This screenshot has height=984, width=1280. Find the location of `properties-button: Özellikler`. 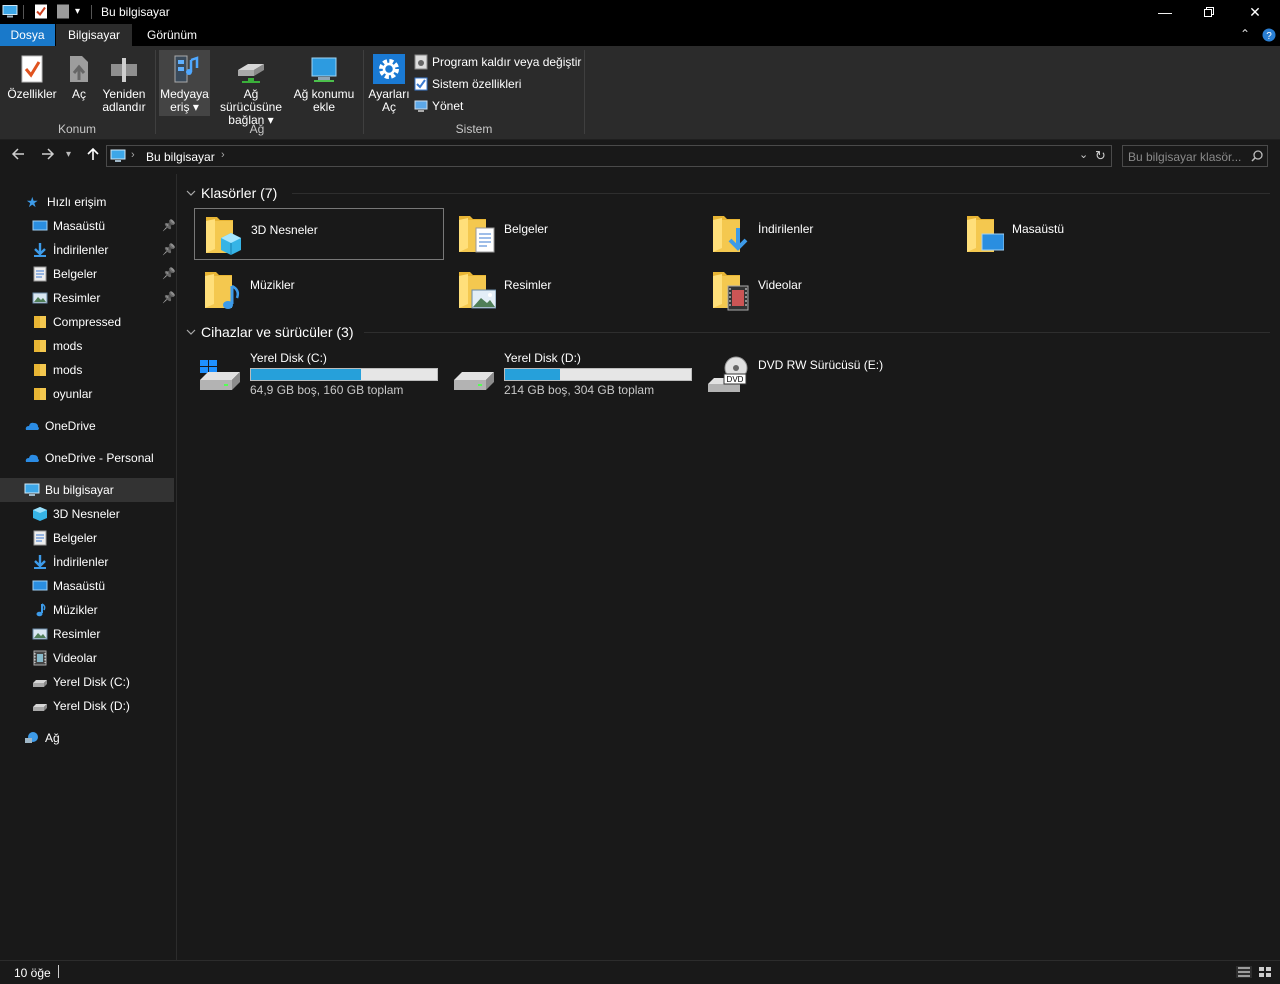

properties-button: Özellikler is located at coordinates (32, 77).